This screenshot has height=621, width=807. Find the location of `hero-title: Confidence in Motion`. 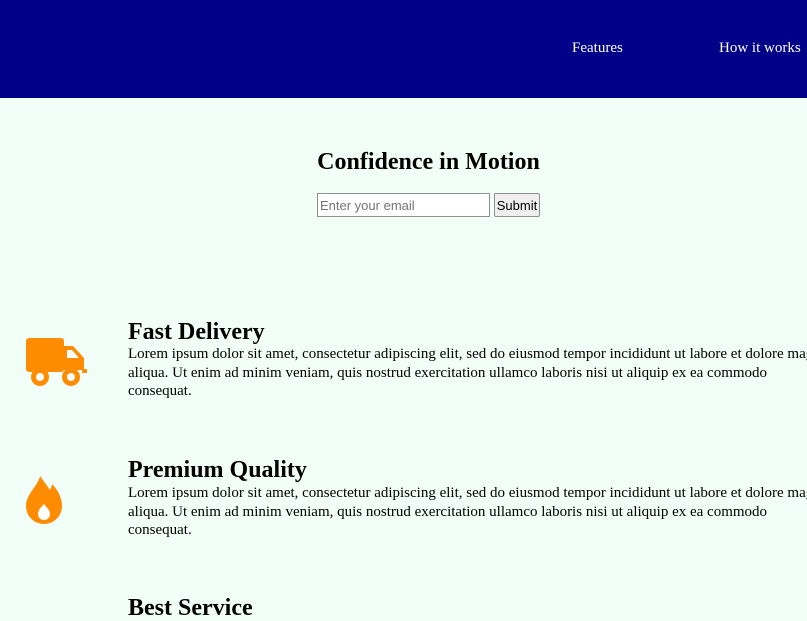

hero-title: Confidence in Motion is located at coordinates (428, 162).